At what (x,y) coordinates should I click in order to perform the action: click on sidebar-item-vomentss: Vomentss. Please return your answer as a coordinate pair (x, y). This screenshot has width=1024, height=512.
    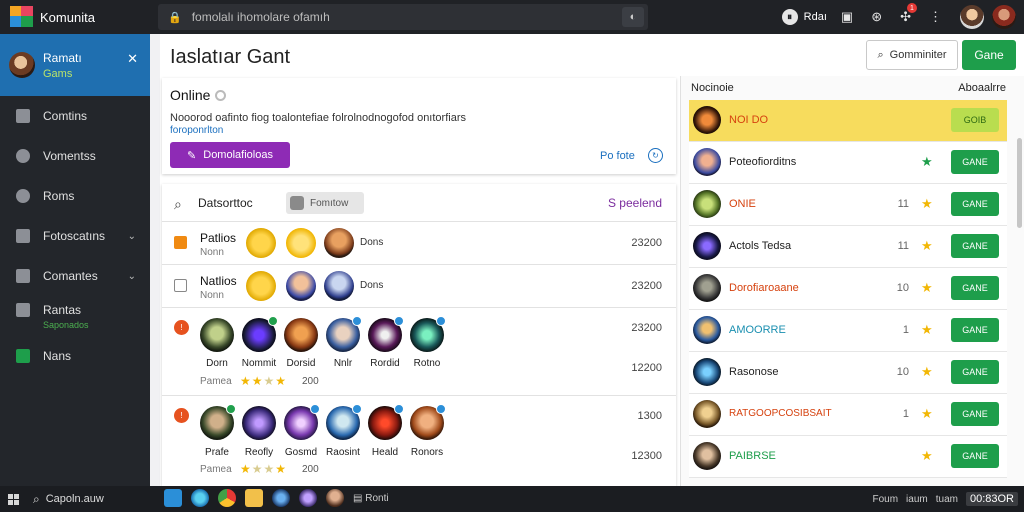
    Looking at the image, I should click on (75, 156).